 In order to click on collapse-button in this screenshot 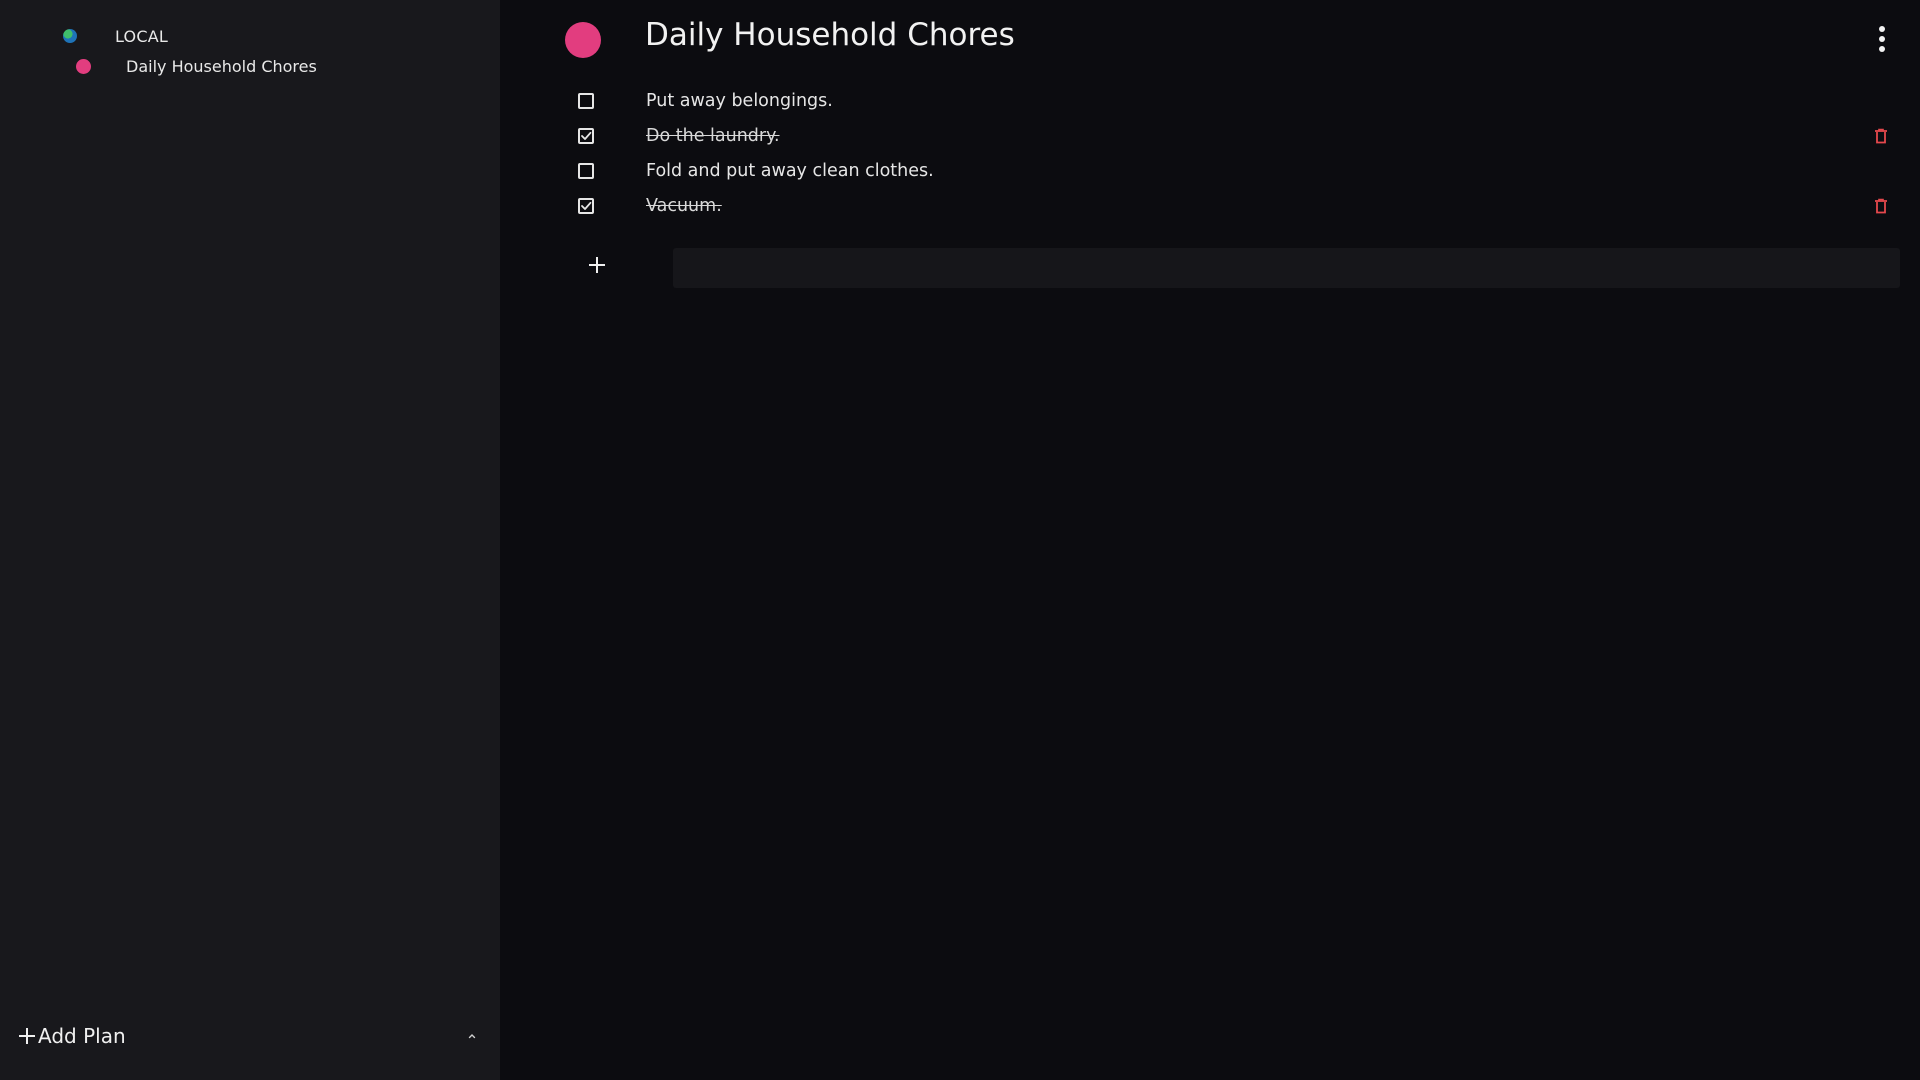, I will do `click(472, 1035)`.